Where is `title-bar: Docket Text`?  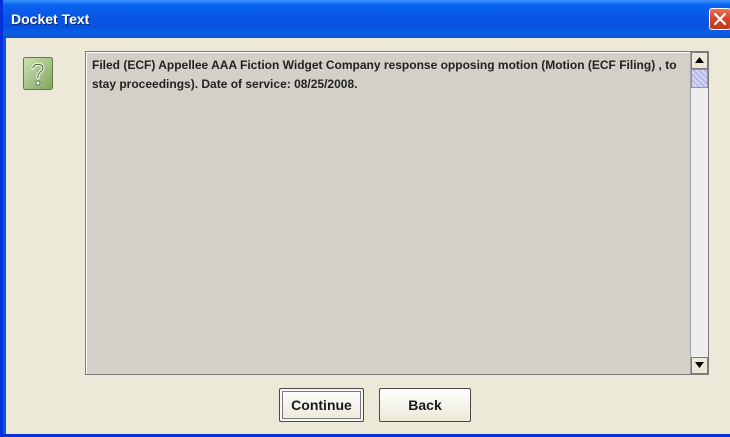
title-bar: Docket Text is located at coordinates (366, 19).